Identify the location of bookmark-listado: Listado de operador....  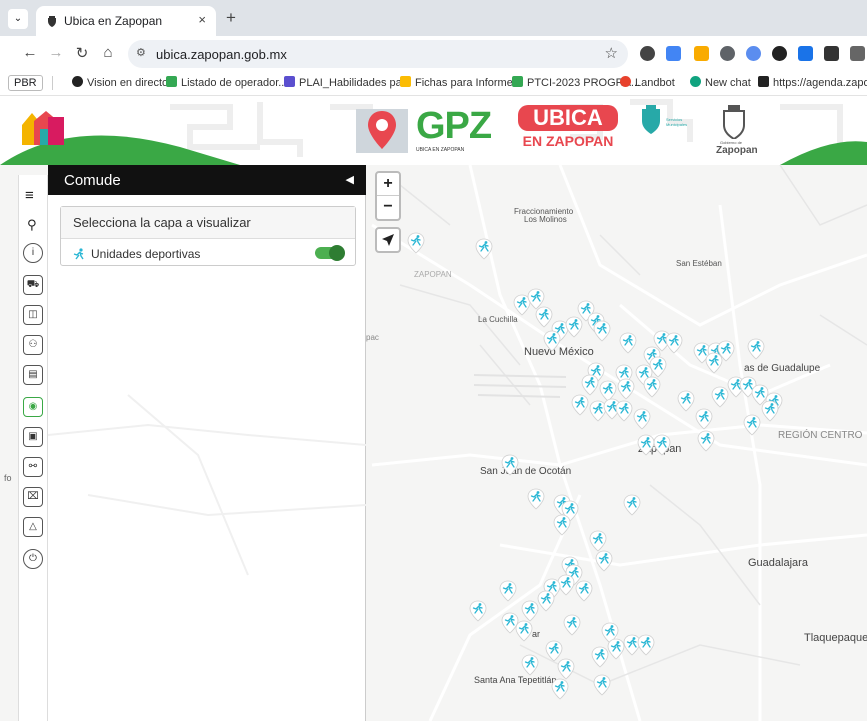
(226, 82).